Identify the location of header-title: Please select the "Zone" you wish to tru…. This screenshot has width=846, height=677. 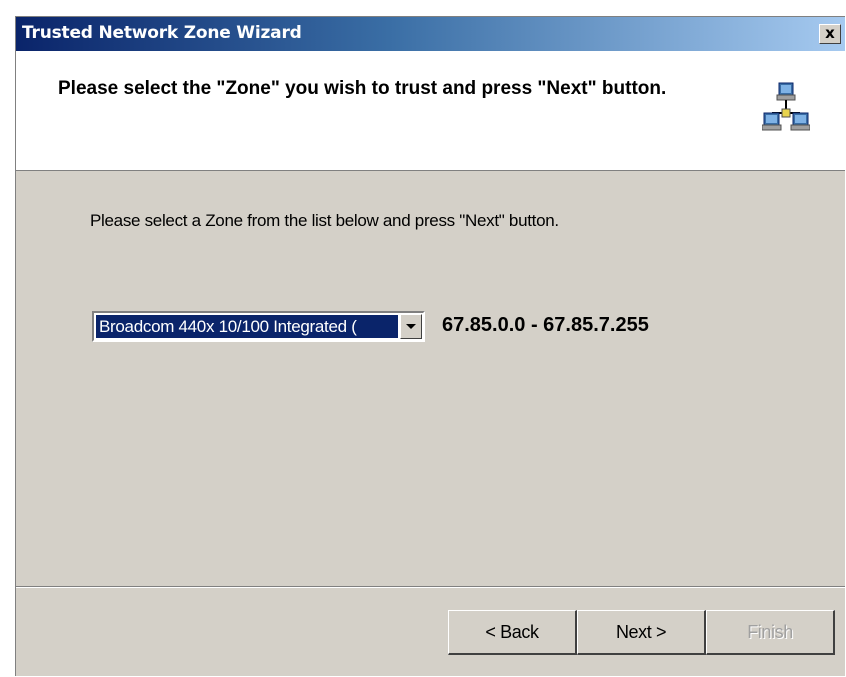
(362, 88).